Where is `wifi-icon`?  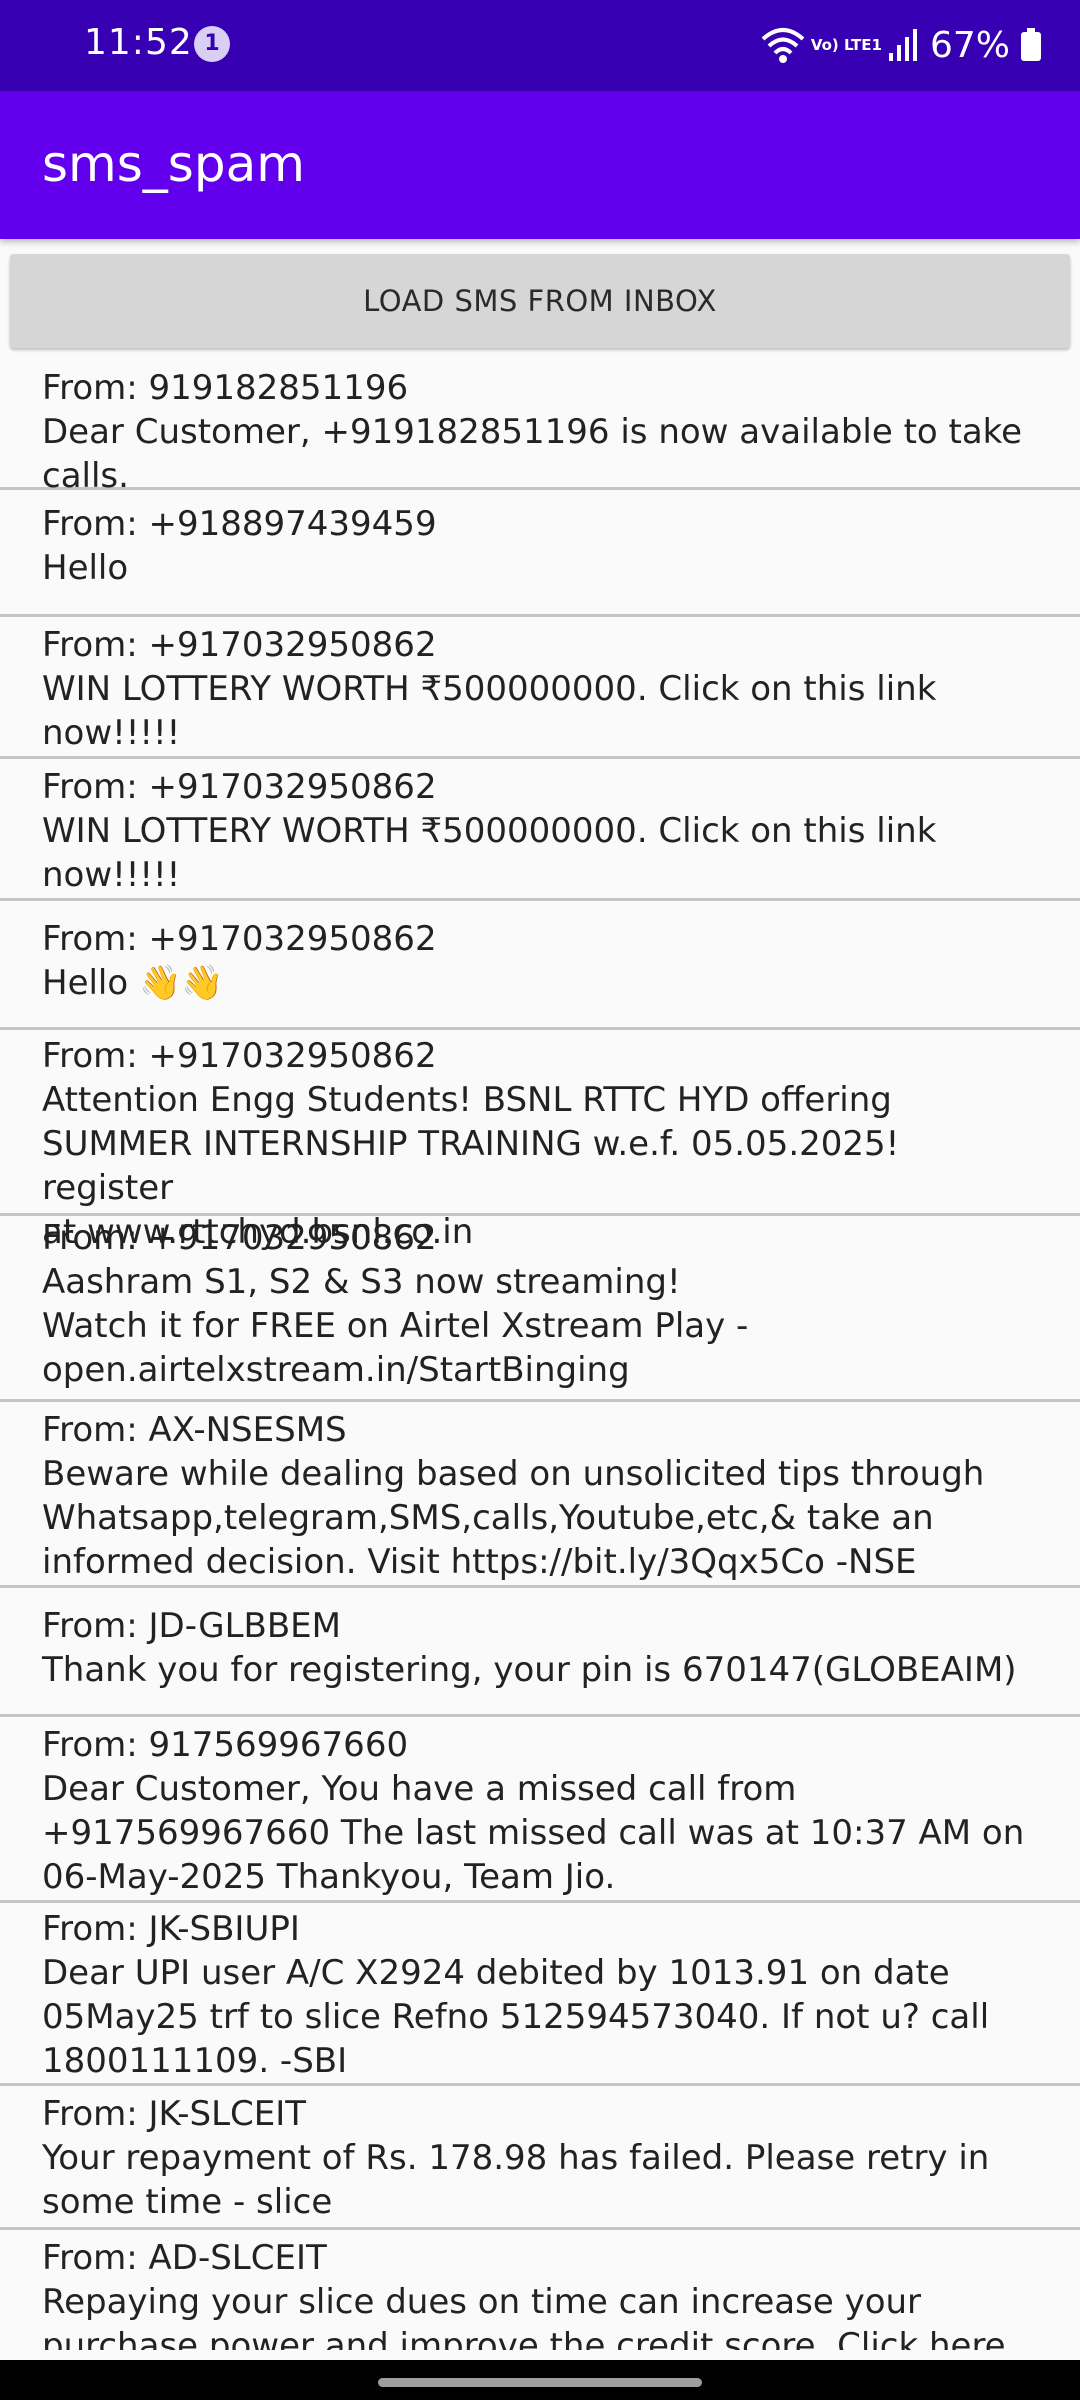 wifi-icon is located at coordinates (783, 45).